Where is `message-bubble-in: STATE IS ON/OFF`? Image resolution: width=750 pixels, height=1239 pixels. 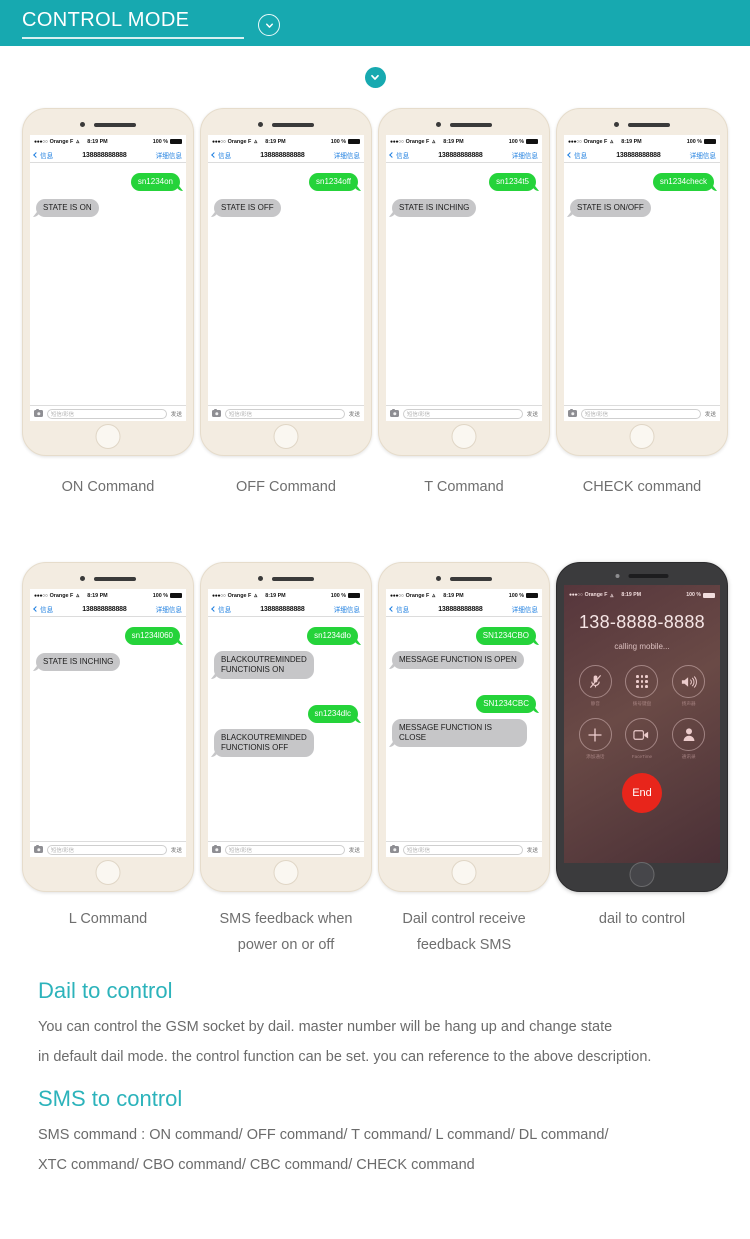
message-bubble-in: STATE IS ON/OFF is located at coordinates (610, 208).